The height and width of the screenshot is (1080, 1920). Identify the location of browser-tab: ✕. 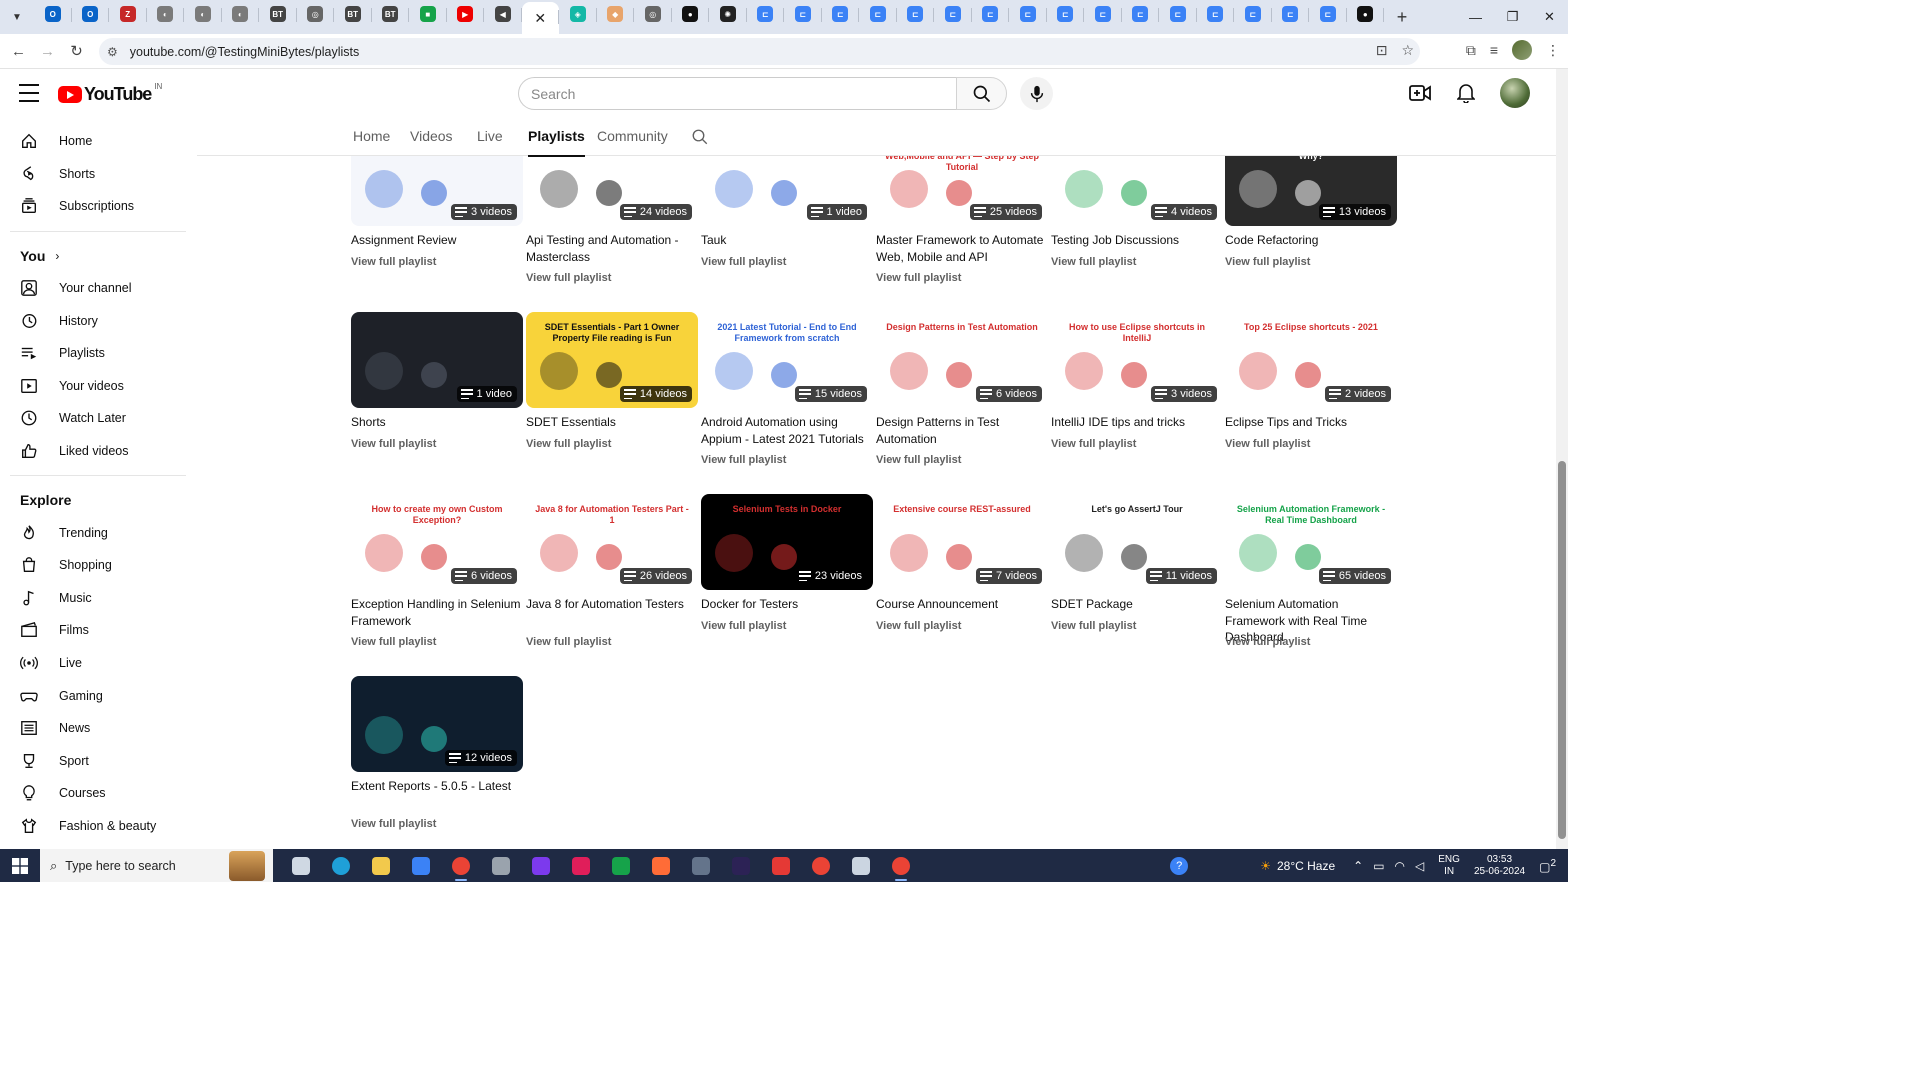
(540, 18).